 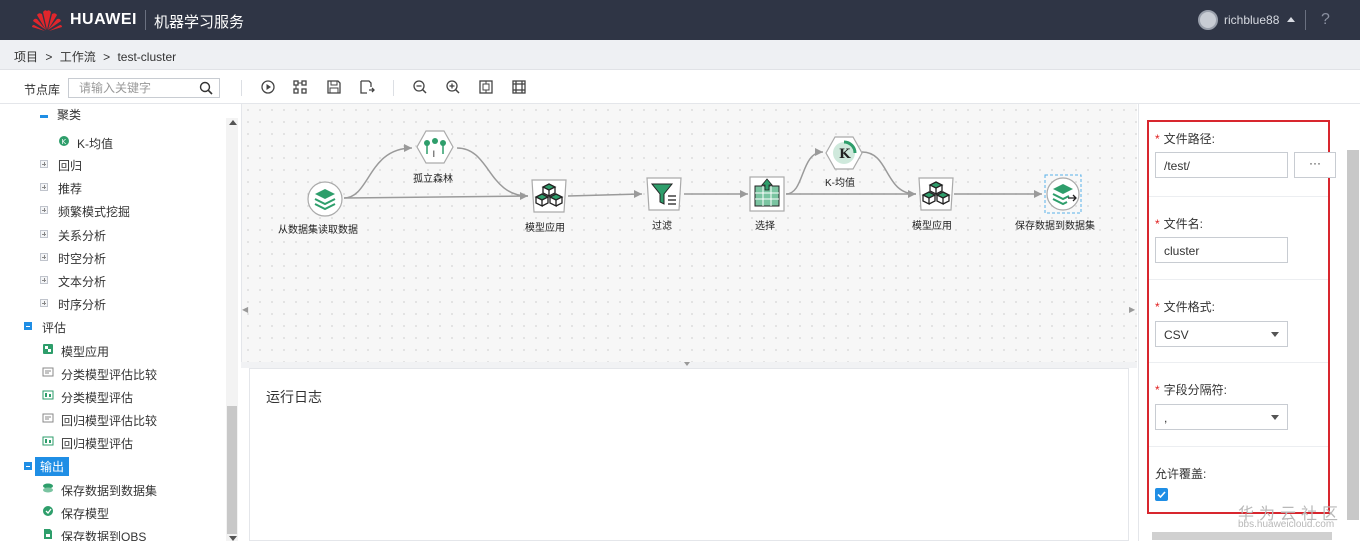 What do you see at coordinates (318, 230) in the screenshot?
I see `node-label: 从数据集读取数据` at bounding box center [318, 230].